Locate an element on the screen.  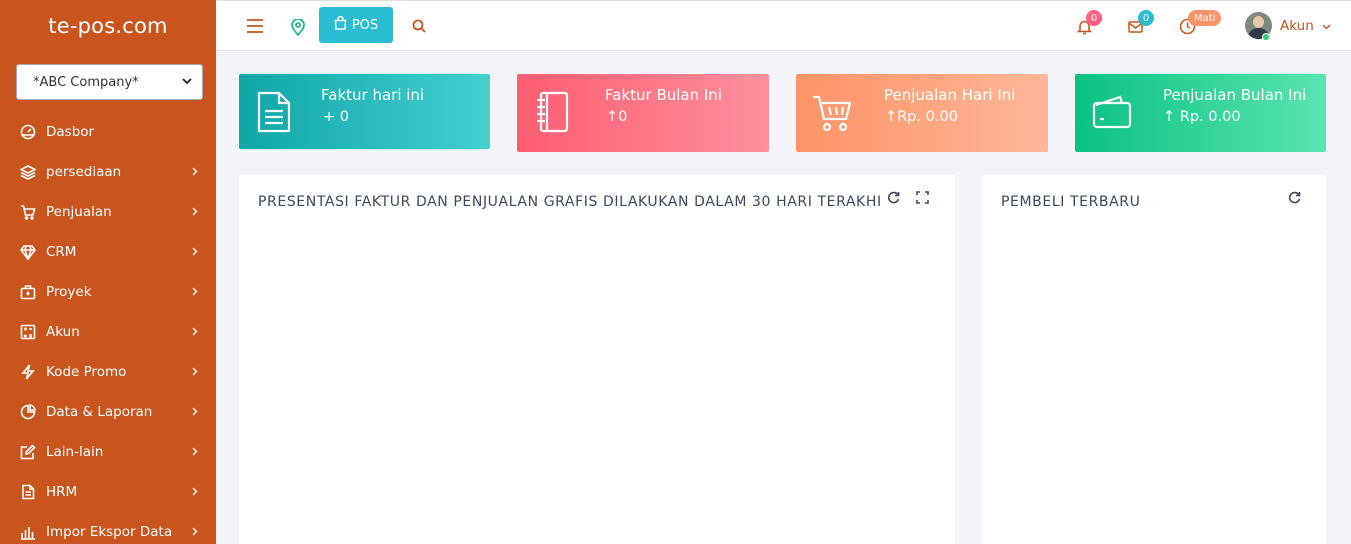
stat-card-sales-today: Penjualan Hari Ini ↑Rp. 0.00 is located at coordinates (922, 113).